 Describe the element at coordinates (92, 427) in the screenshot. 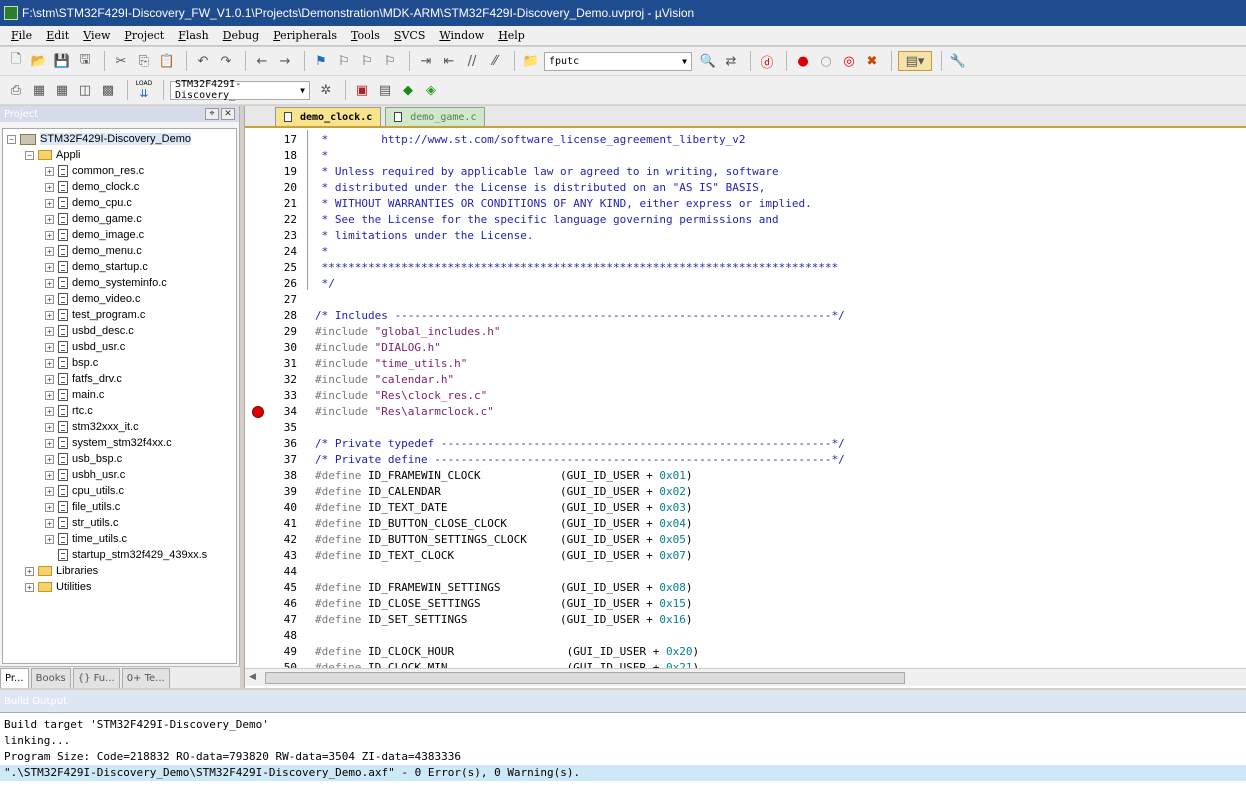

I see `tree-file-item: + stm32xxx_it.c` at that location.